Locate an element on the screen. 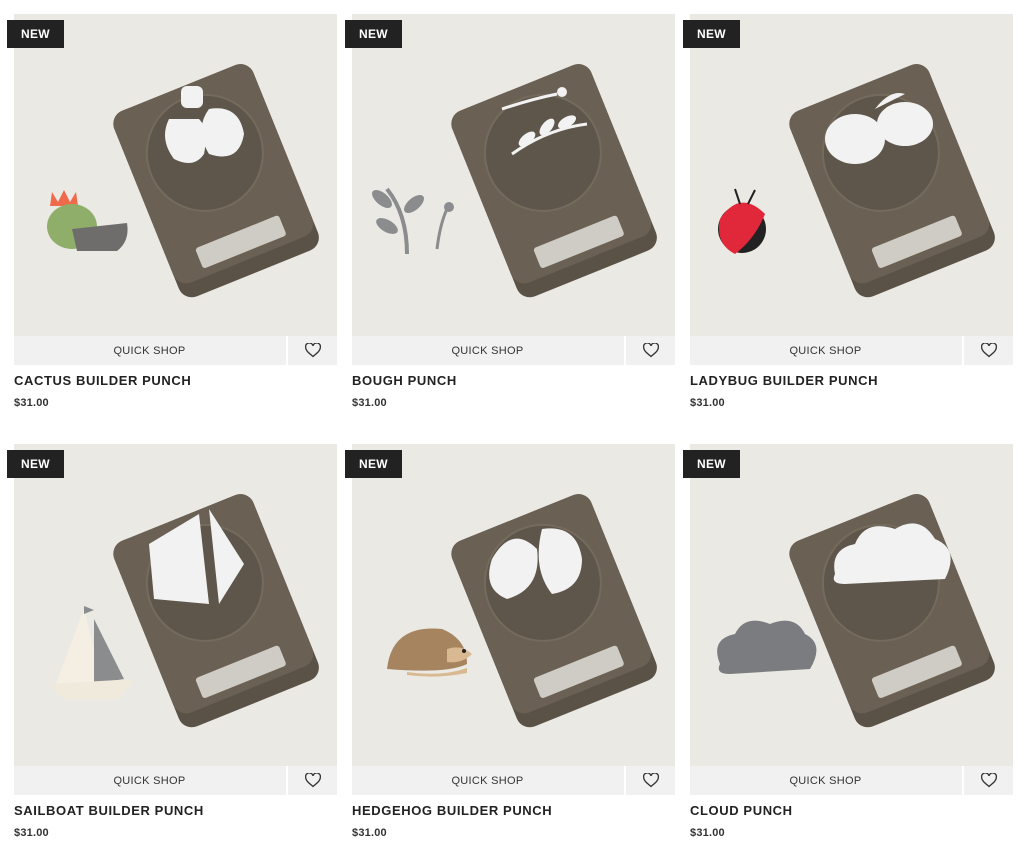 Image resolution: width=1024 pixels, height=858 pixels. product-title: CLOUD PUNCH is located at coordinates (741, 810).